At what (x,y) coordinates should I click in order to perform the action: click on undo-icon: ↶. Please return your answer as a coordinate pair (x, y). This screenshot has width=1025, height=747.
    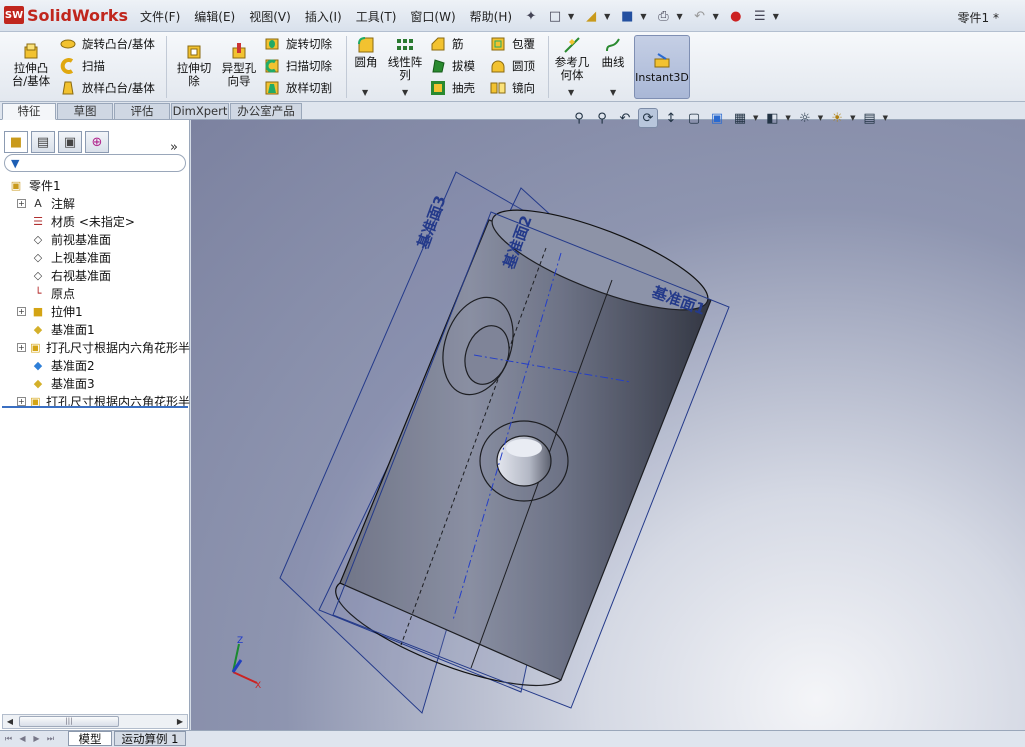
    Looking at the image, I should click on (700, 16).